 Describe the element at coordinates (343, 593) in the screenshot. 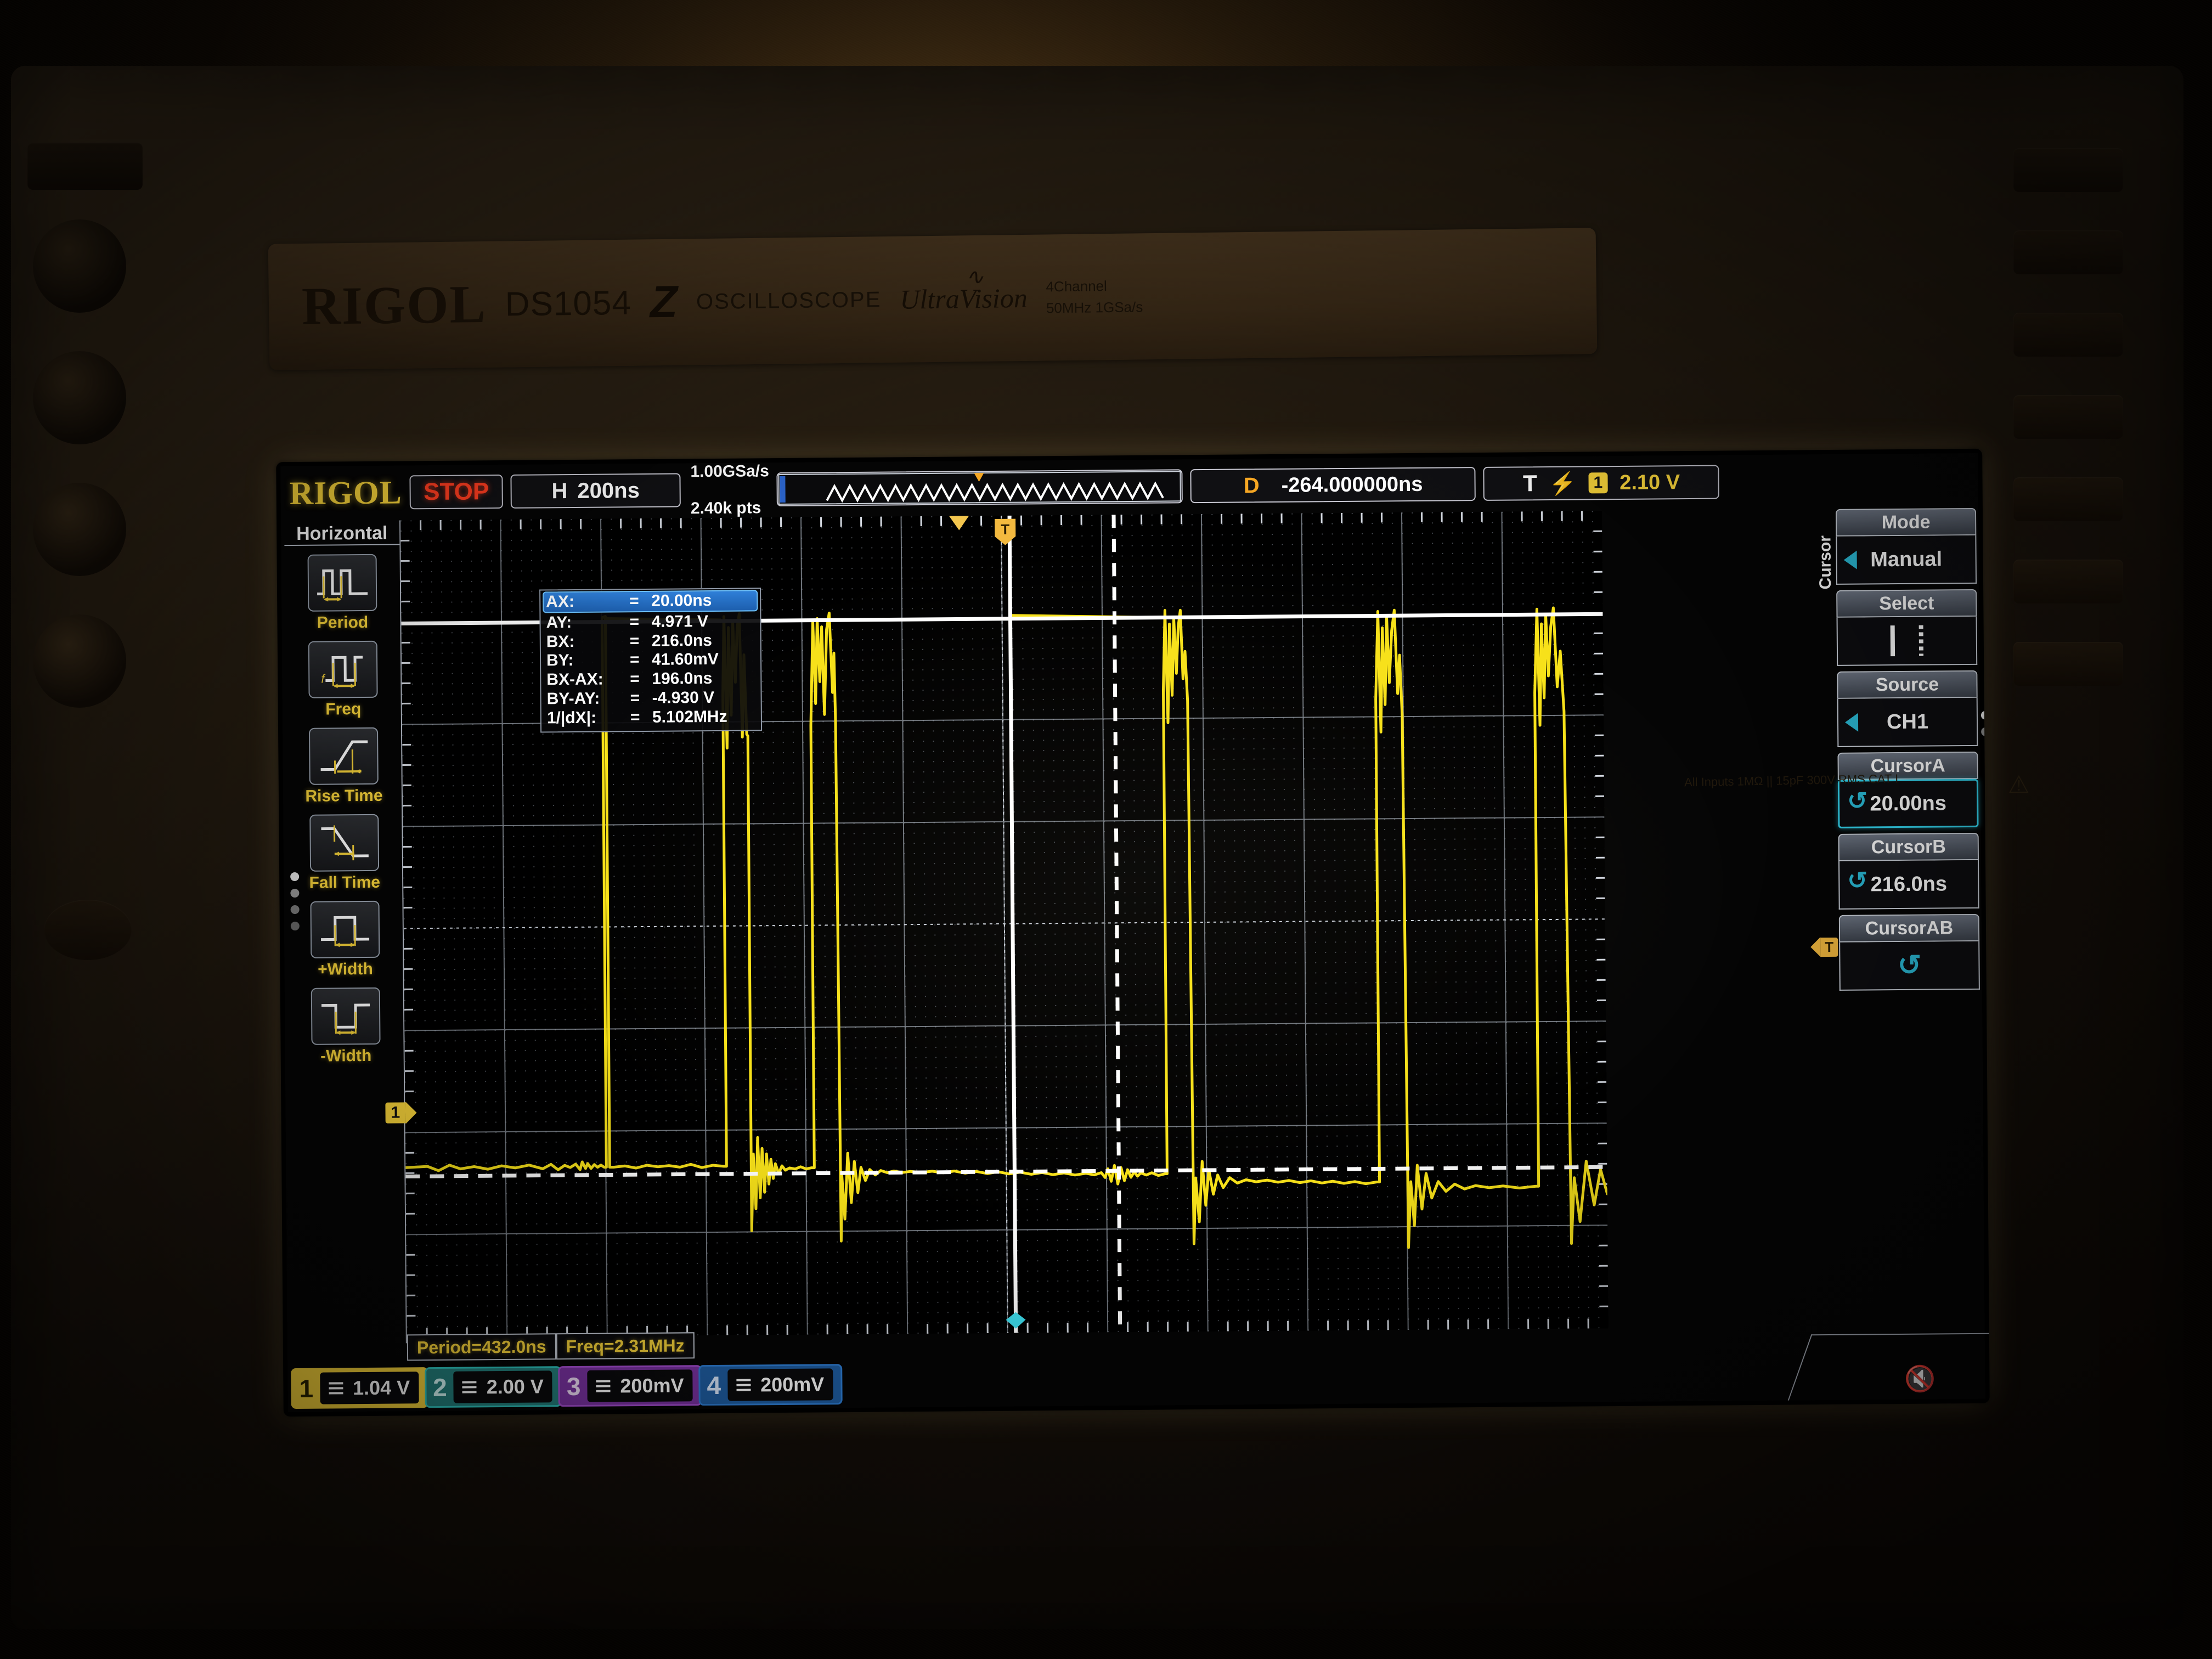

I see `measure-item-period: Period` at that location.